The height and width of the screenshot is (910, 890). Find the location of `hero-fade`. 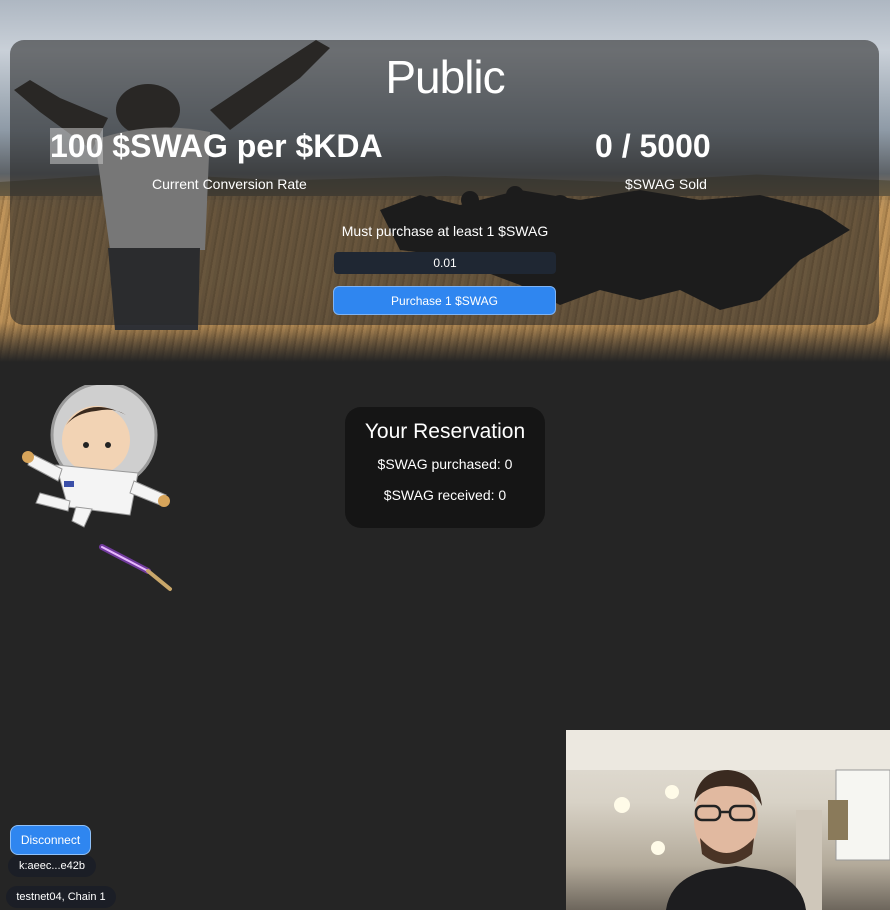

hero-fade is located at coordinates (445, 342).